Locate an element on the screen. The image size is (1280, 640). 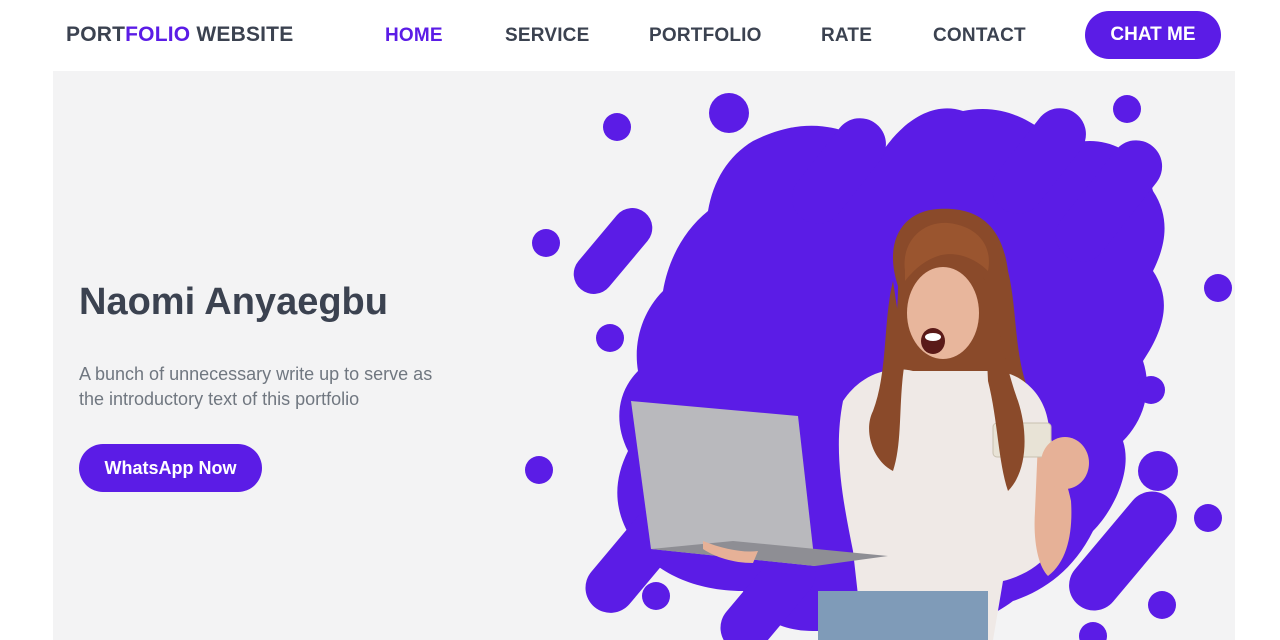
nav-home: HOME is located at coordinates (414, 36).